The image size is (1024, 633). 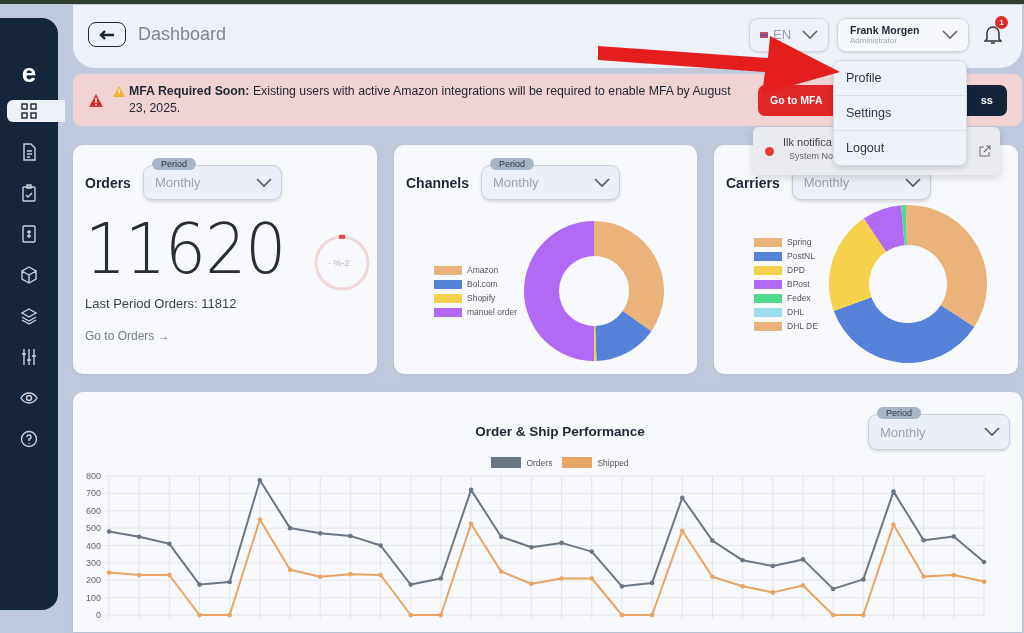 I want to click on warning-icon, so click(x=119, y=91).